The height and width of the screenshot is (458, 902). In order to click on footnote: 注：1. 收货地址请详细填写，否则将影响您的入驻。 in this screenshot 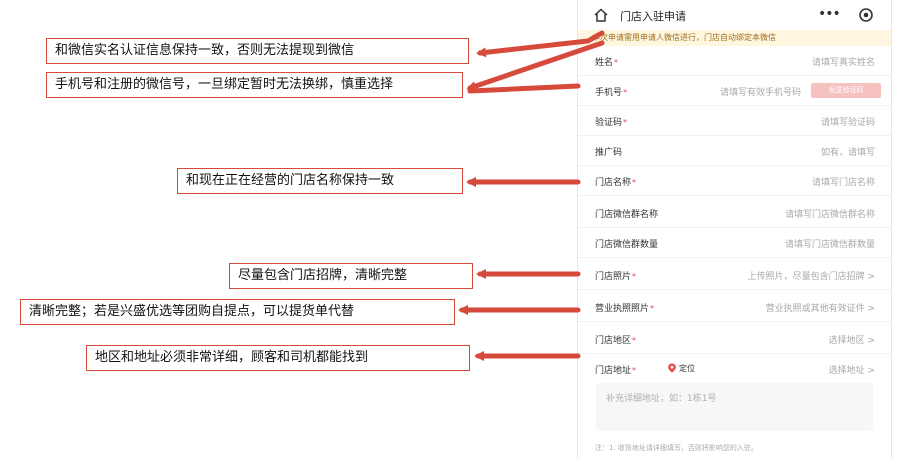, I will do `click(676, 448)`.